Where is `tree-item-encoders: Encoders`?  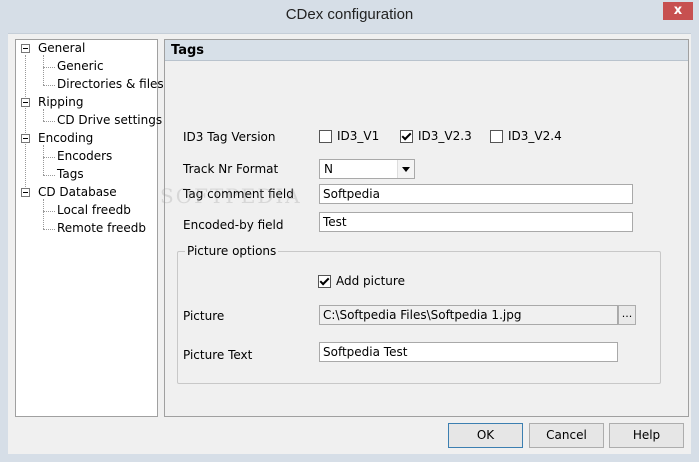
tree-item-encoders: Encoders is located at coordinates (84, 156).